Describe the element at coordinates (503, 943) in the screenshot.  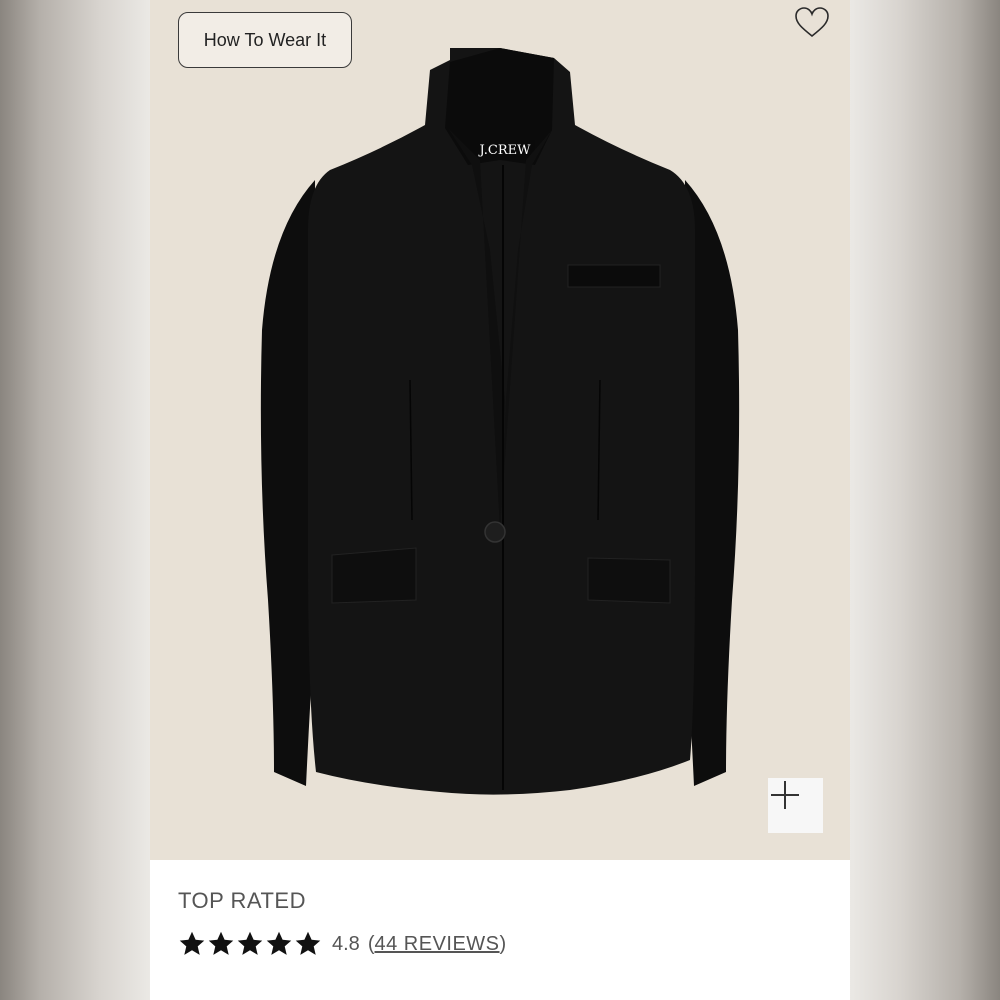
I see `reviews-close-paren: )` at that location.